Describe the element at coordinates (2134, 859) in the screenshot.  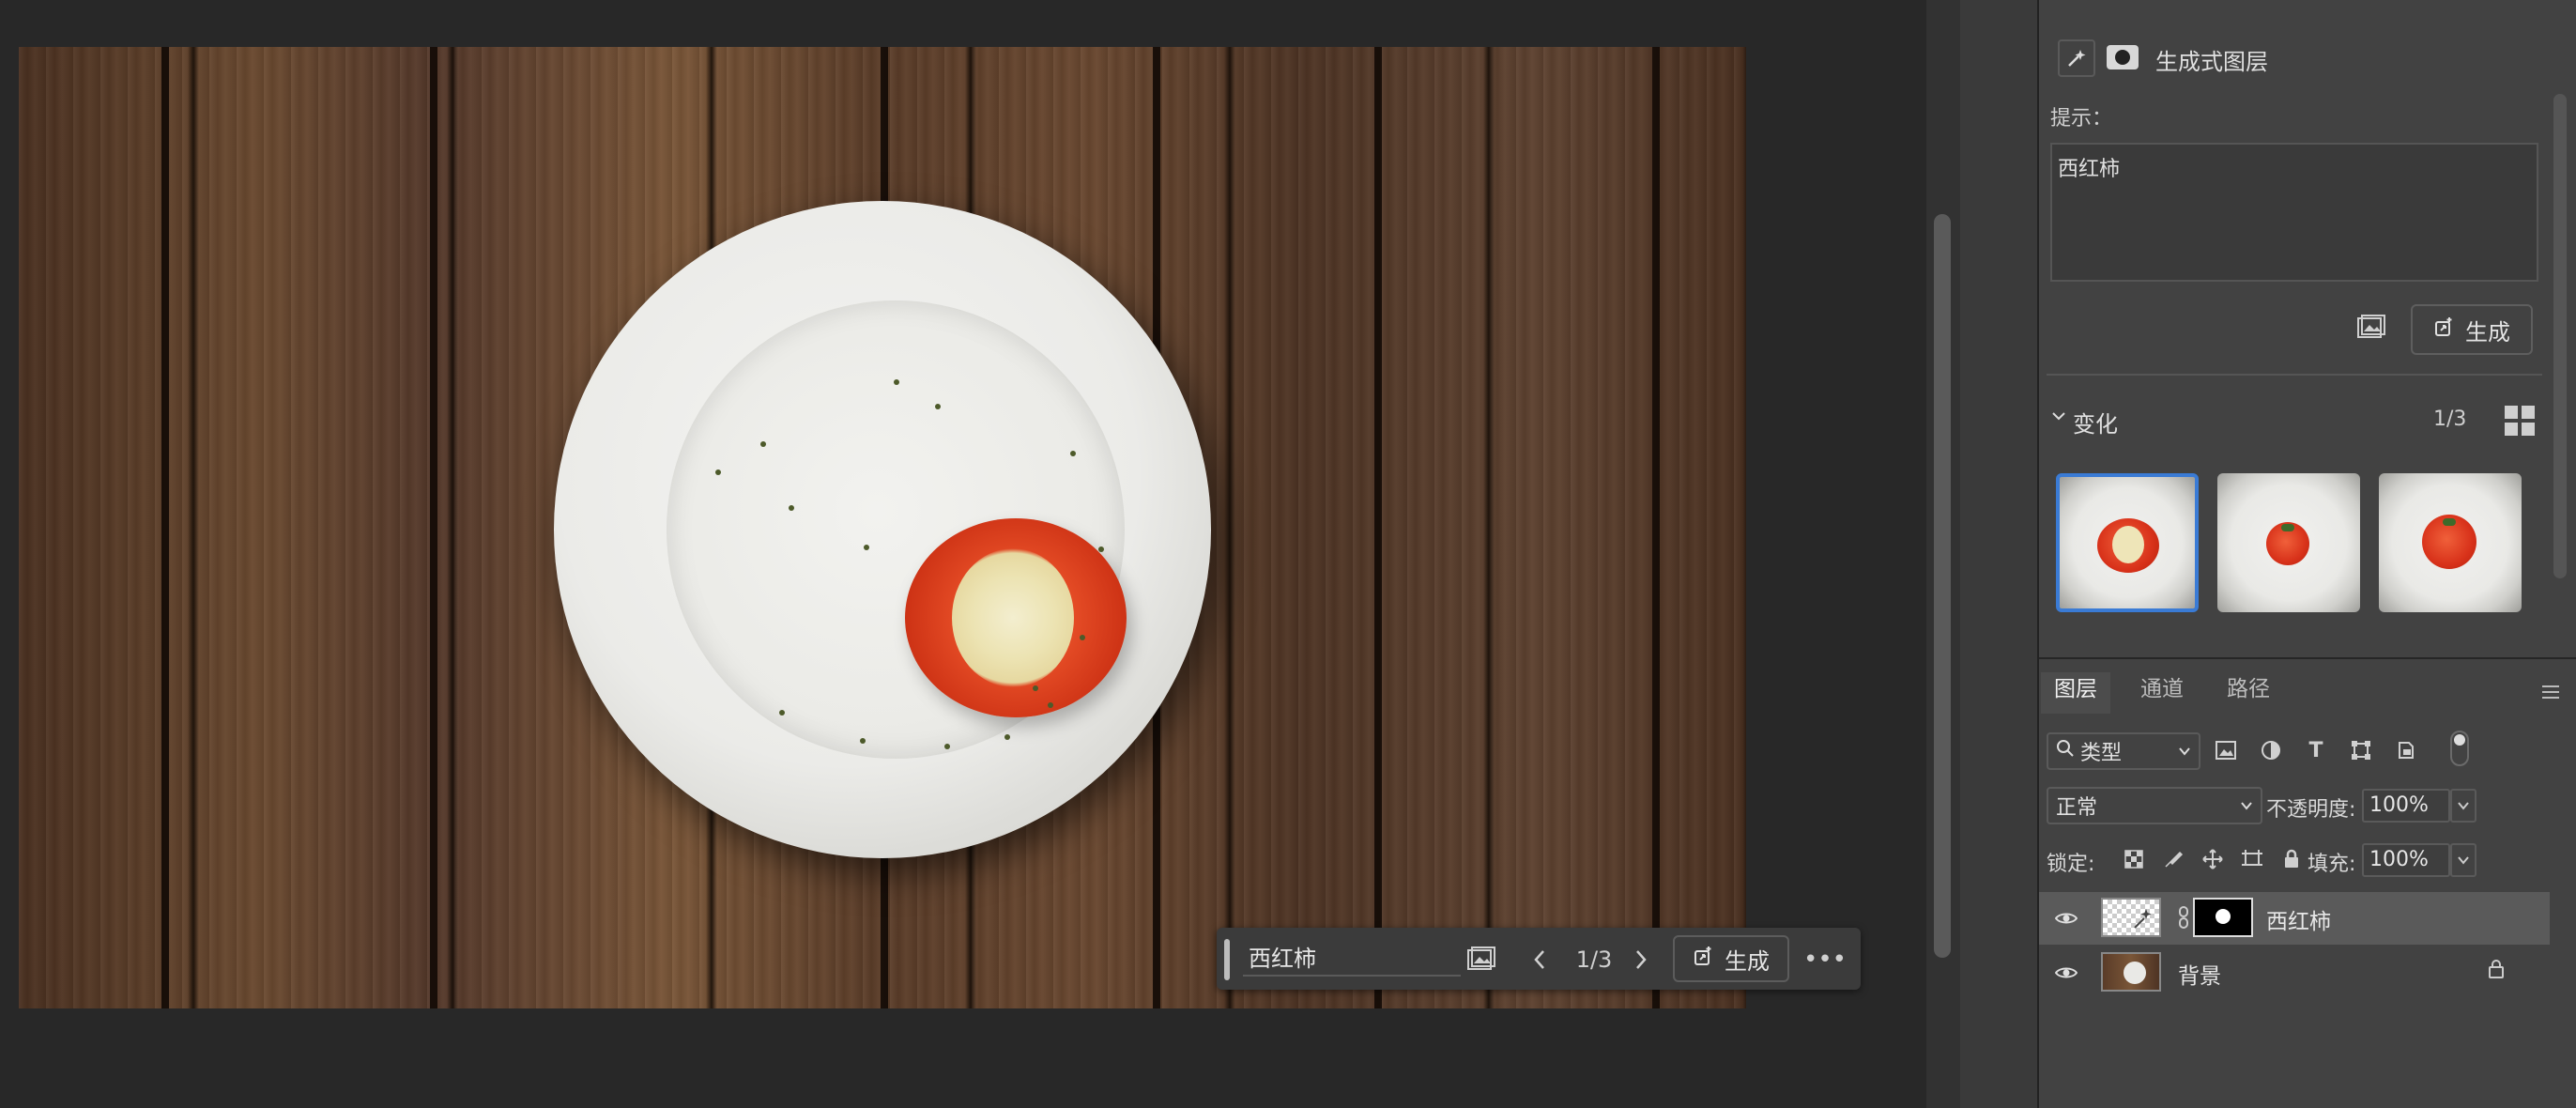
I see `lock-transparency-icon` at that location.